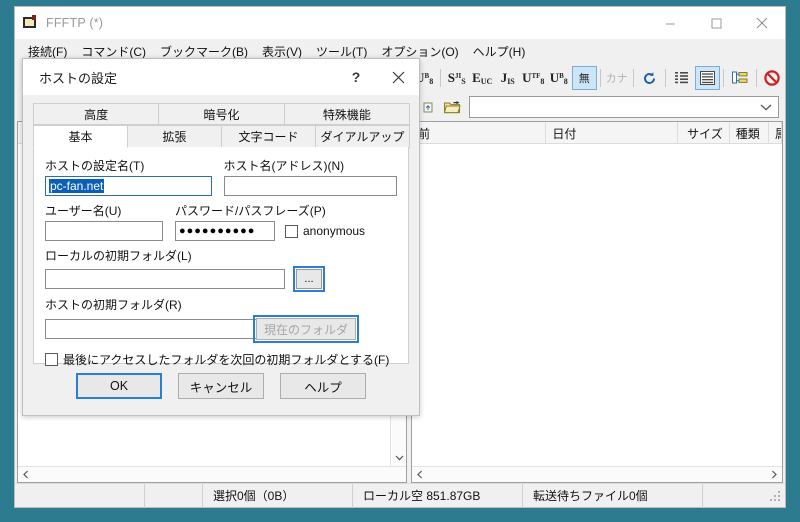 The height and width of the screenshot is (522, 800). Describe the element at coordinates (95, 166) in the screenshot. I see `host-setting-name-label: ホストの設定名(T)` at that location.